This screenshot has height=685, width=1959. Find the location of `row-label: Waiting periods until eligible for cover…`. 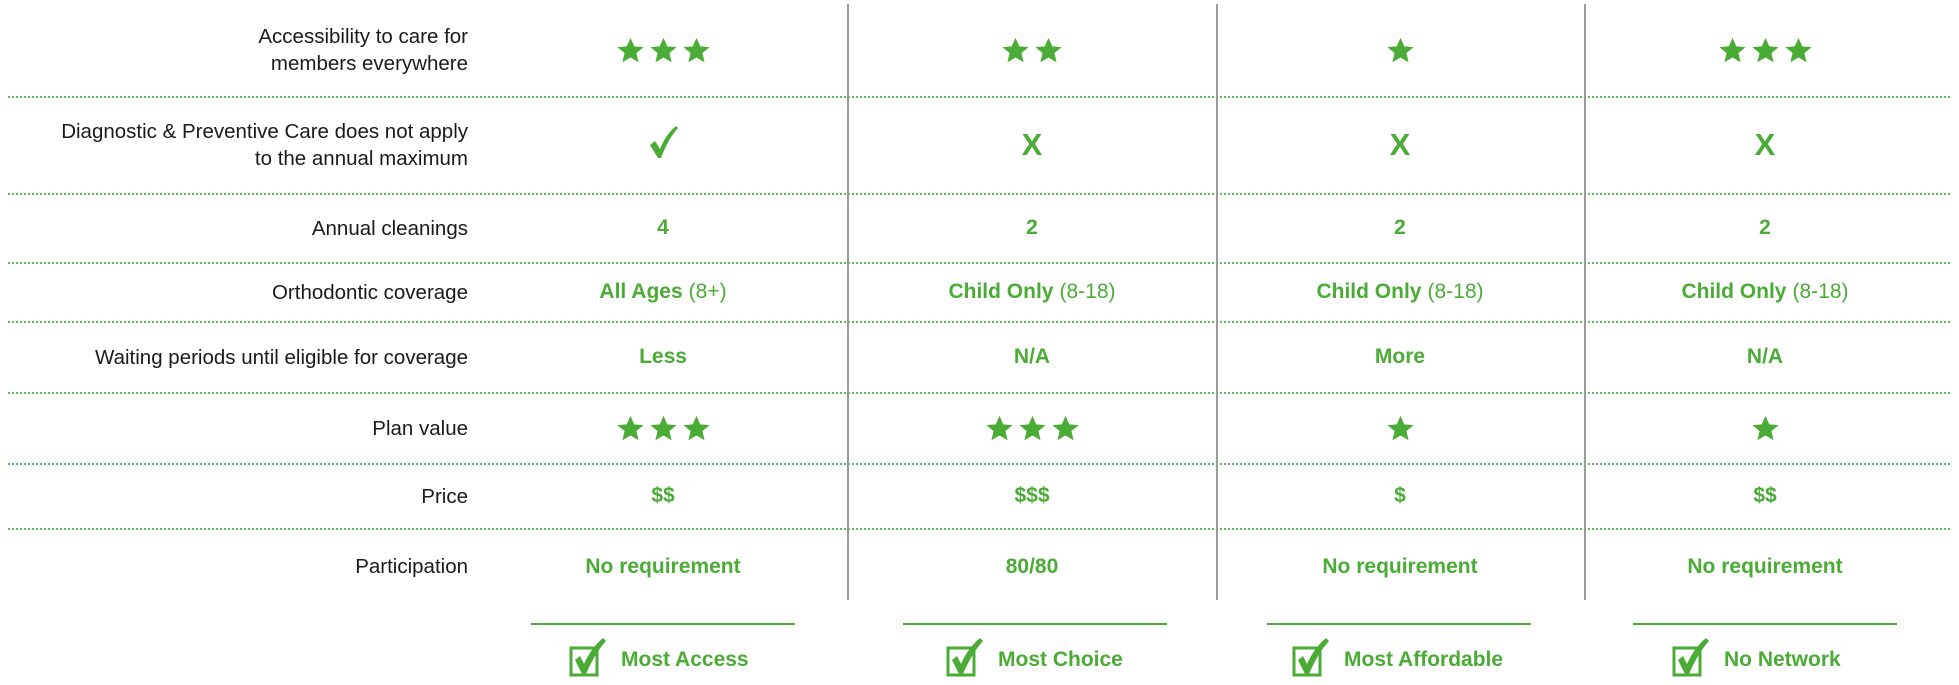

row-label: Waiting periods until eligible for cover… is located at coordinates (238, 357).